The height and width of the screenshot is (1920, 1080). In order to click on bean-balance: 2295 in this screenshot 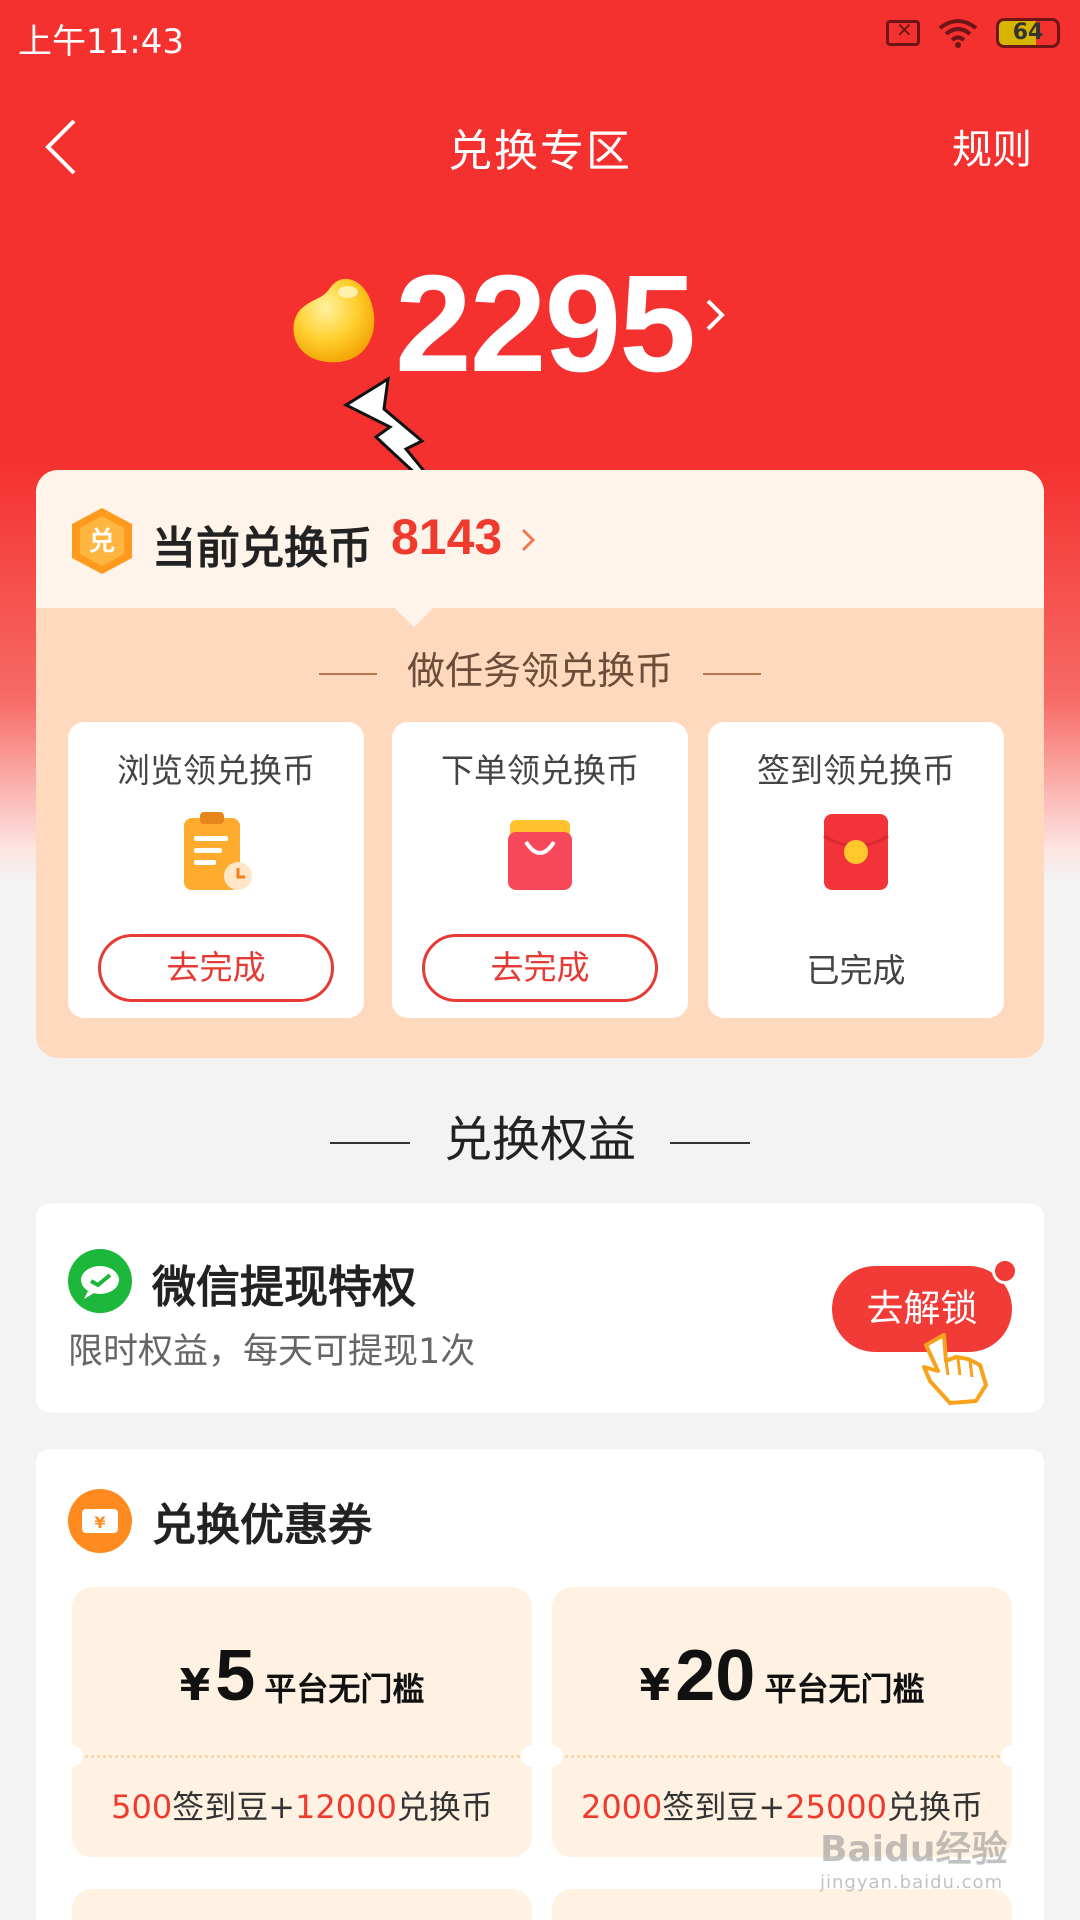, I will do `click(540, 324)`.